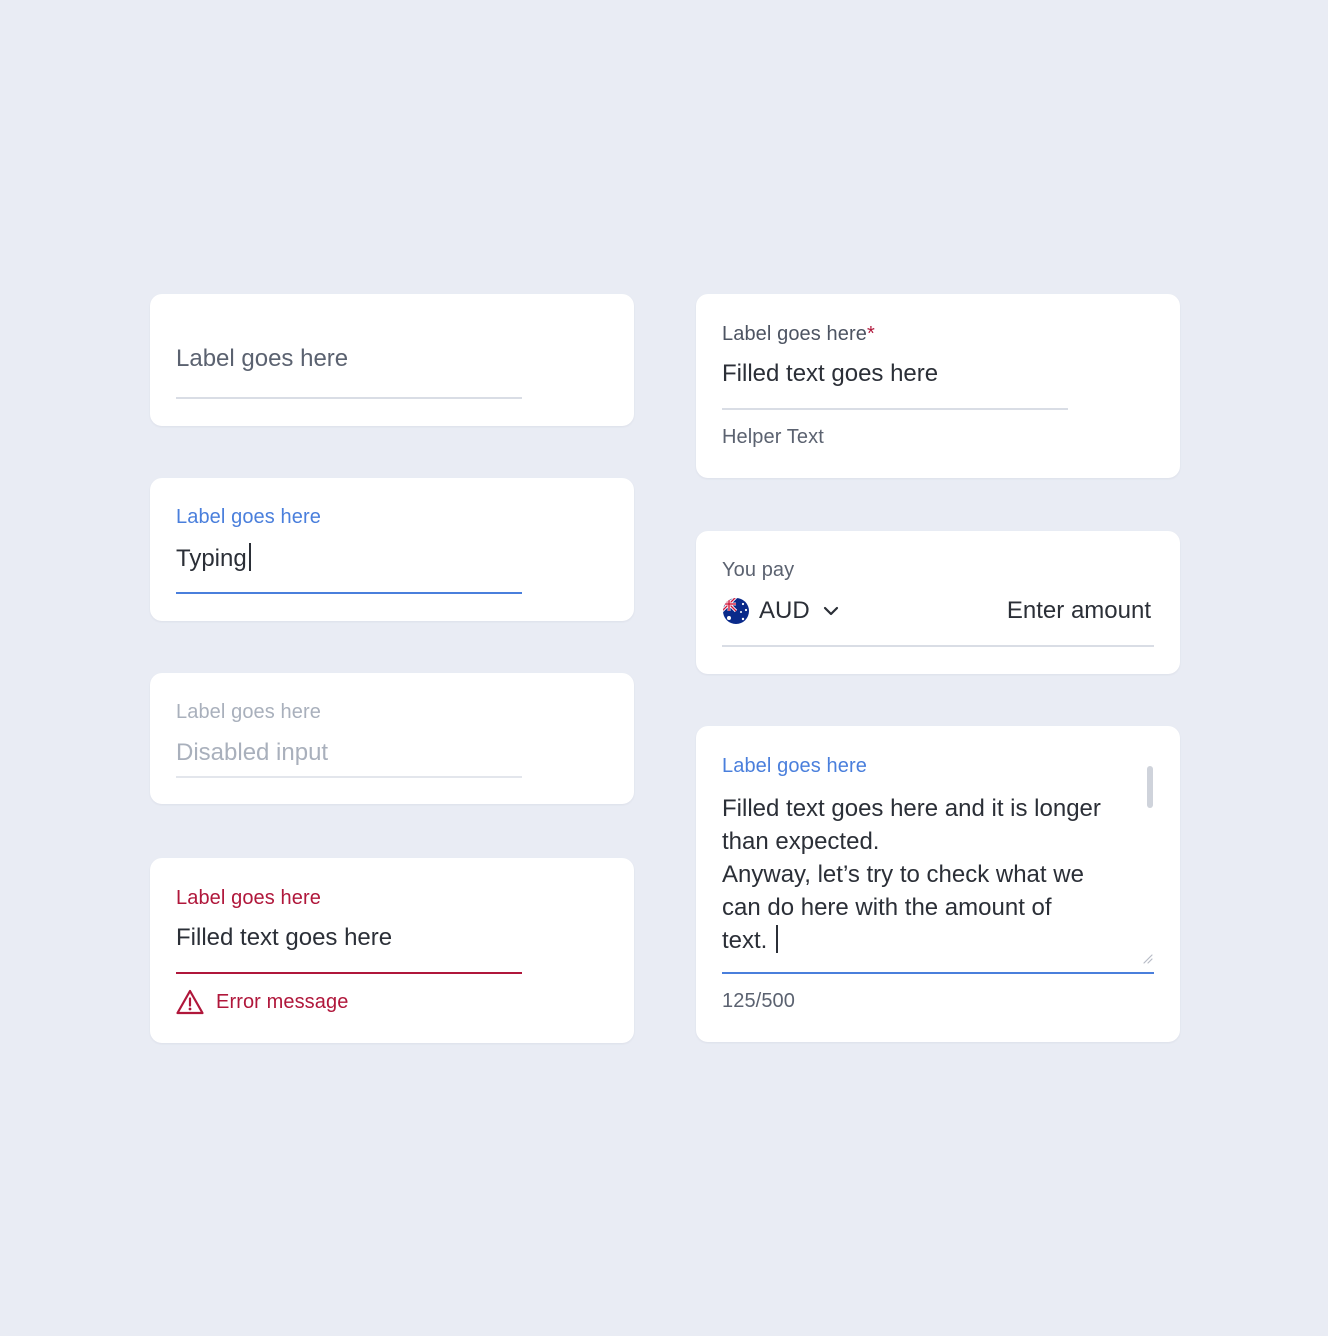  What do you see at coordinates (262, 358) in the screenshot?
I see `field-placeholder-label: Label goes here` at bounding box center [262, 358].